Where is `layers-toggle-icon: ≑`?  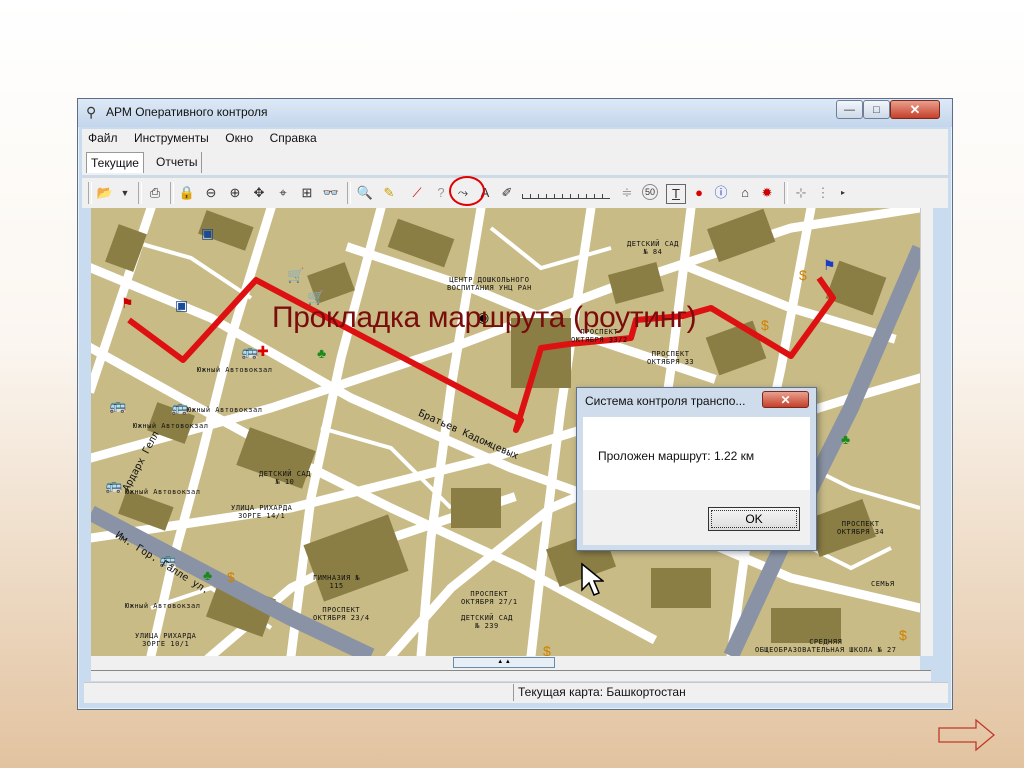
layers-toggle-icon: ≑ is located at coordinates (627, 193).